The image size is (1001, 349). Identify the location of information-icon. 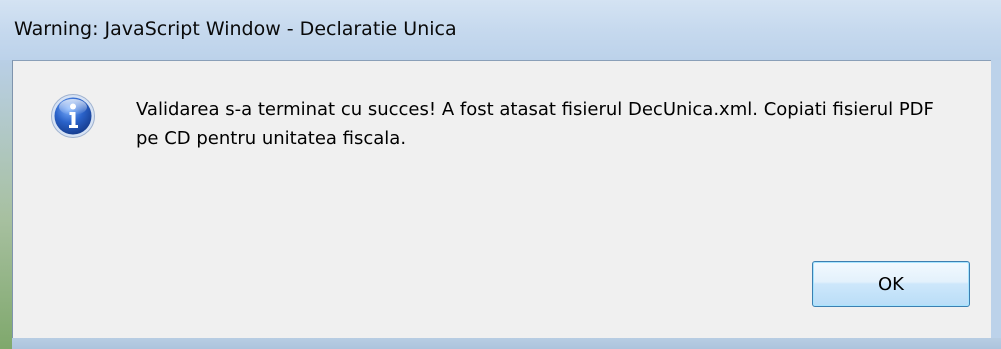
(73, 116).